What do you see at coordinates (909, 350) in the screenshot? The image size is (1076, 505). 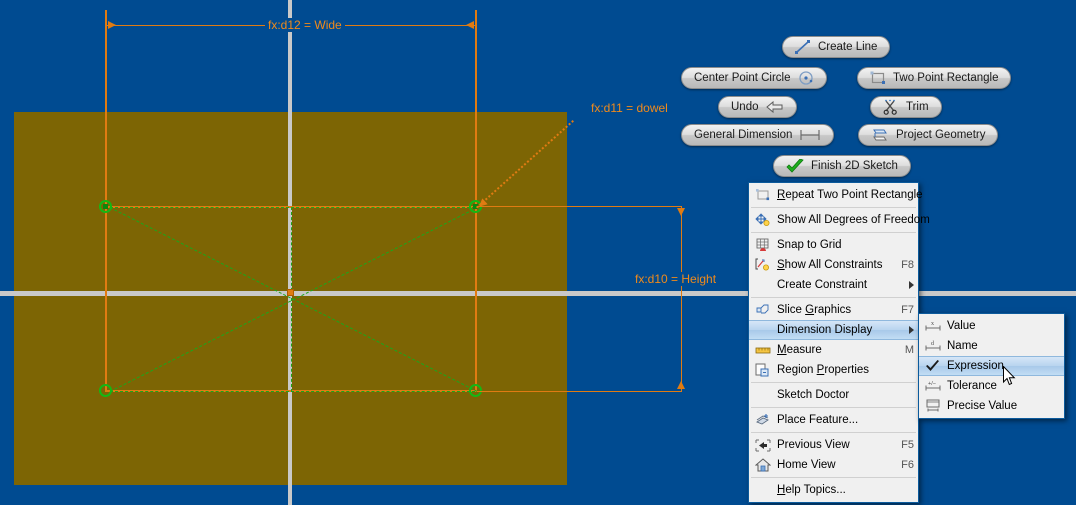 I see `menu-item-shortcut: M` at bounding box center [909, 350].